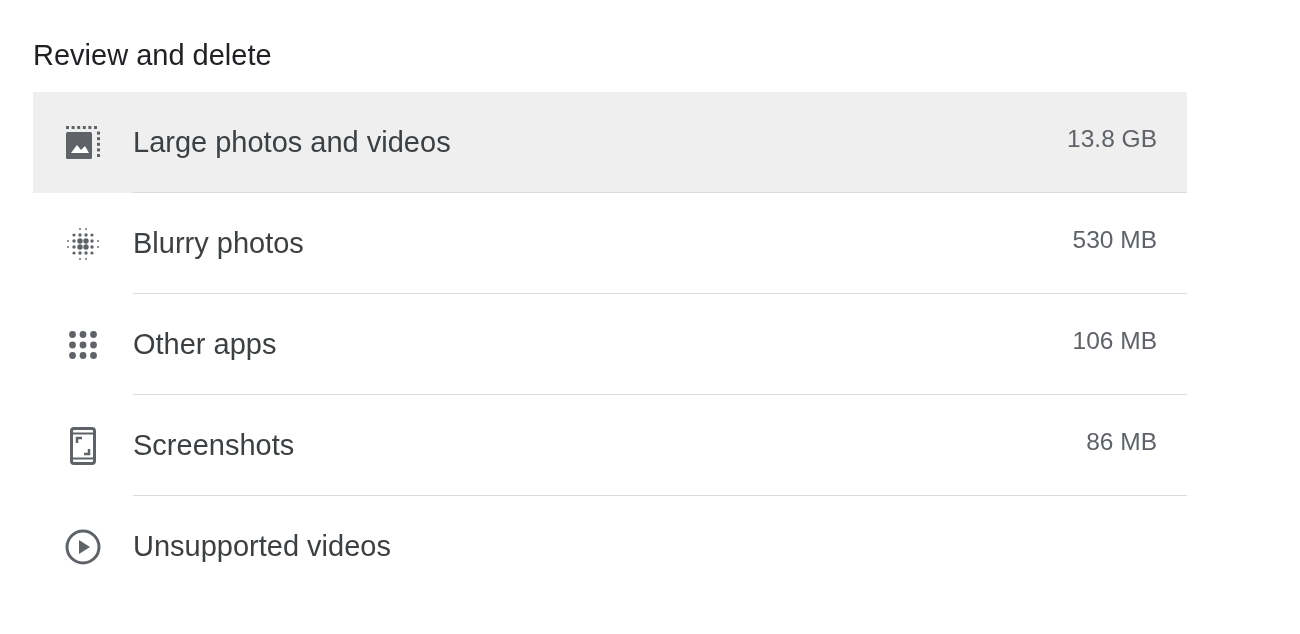 This screenshot has height=634, width=1300. I want to click on image-icon, so click(83, 142).